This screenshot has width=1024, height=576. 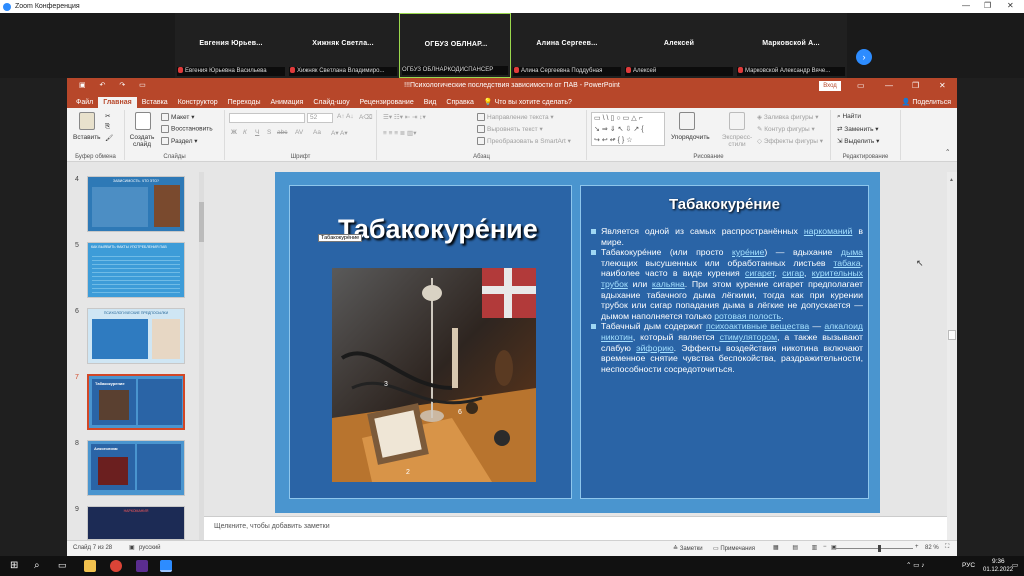 I want to click on tab-design: Конструктор, so click(x=198, y=102).